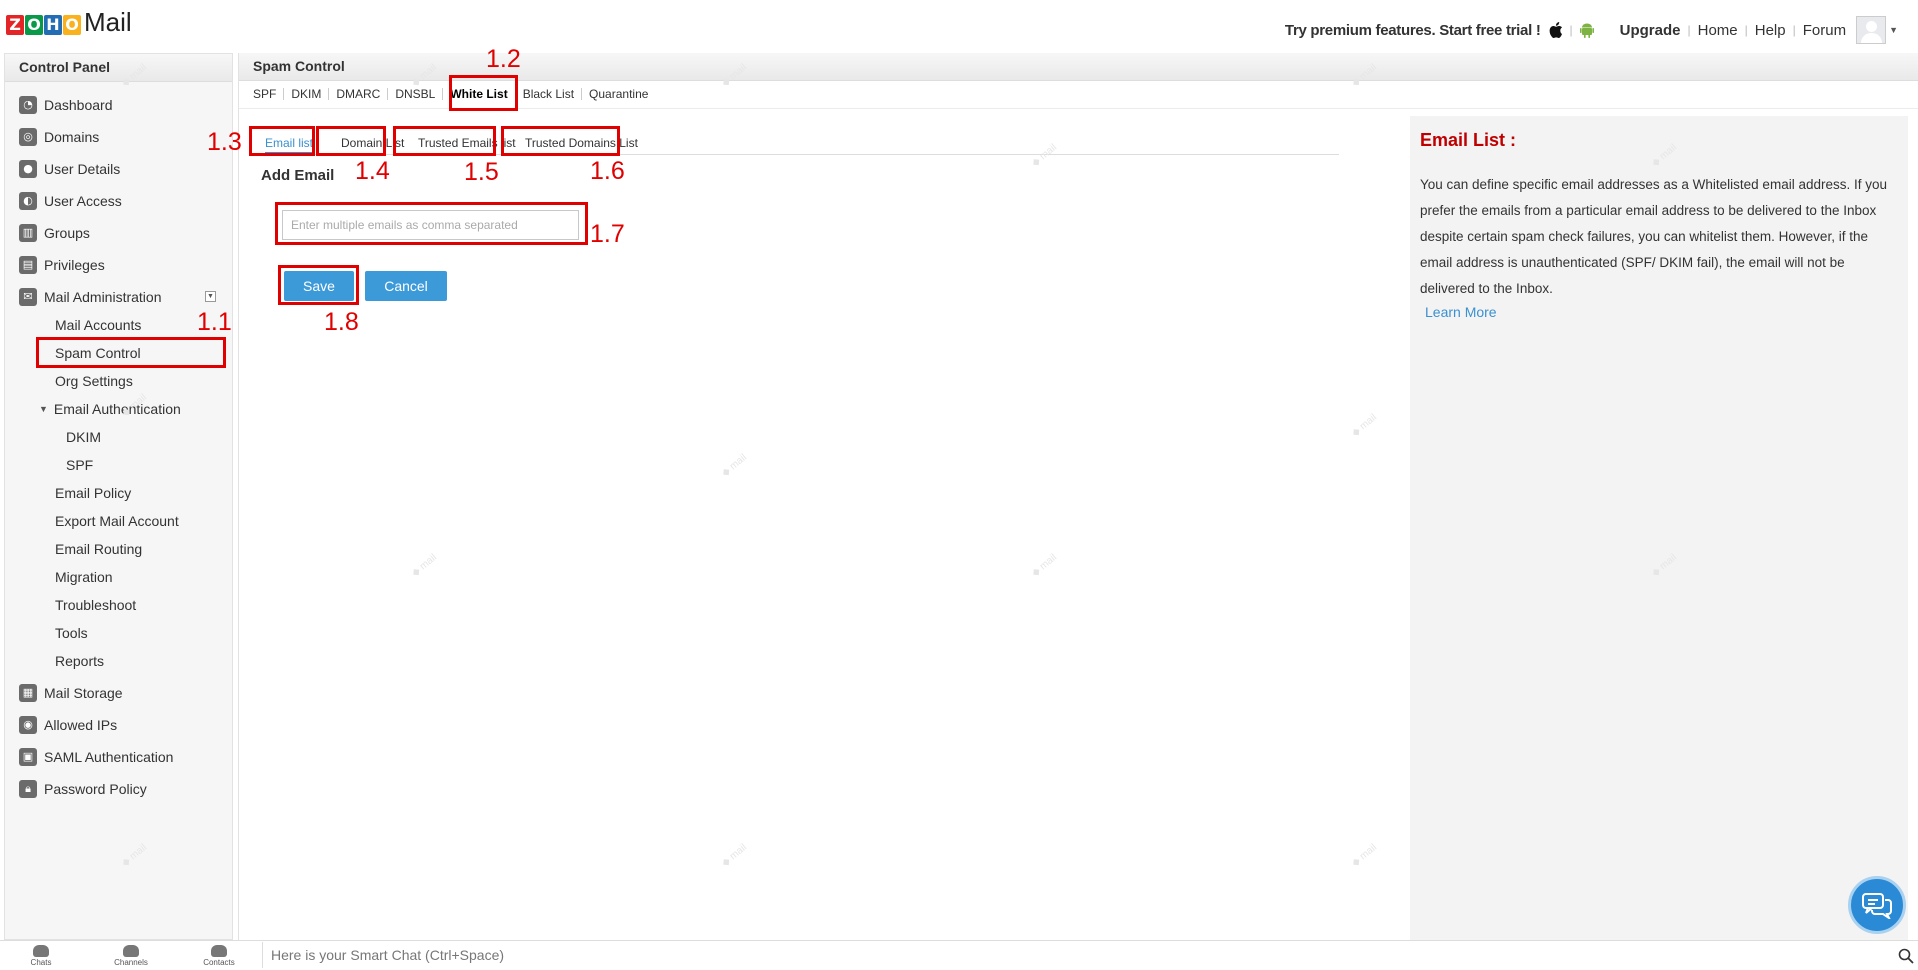 The image size is (1918, 970). Describe the element at coordinates (210, 296) in the screenshot. I see `collapse-icon: ▼` at that location.